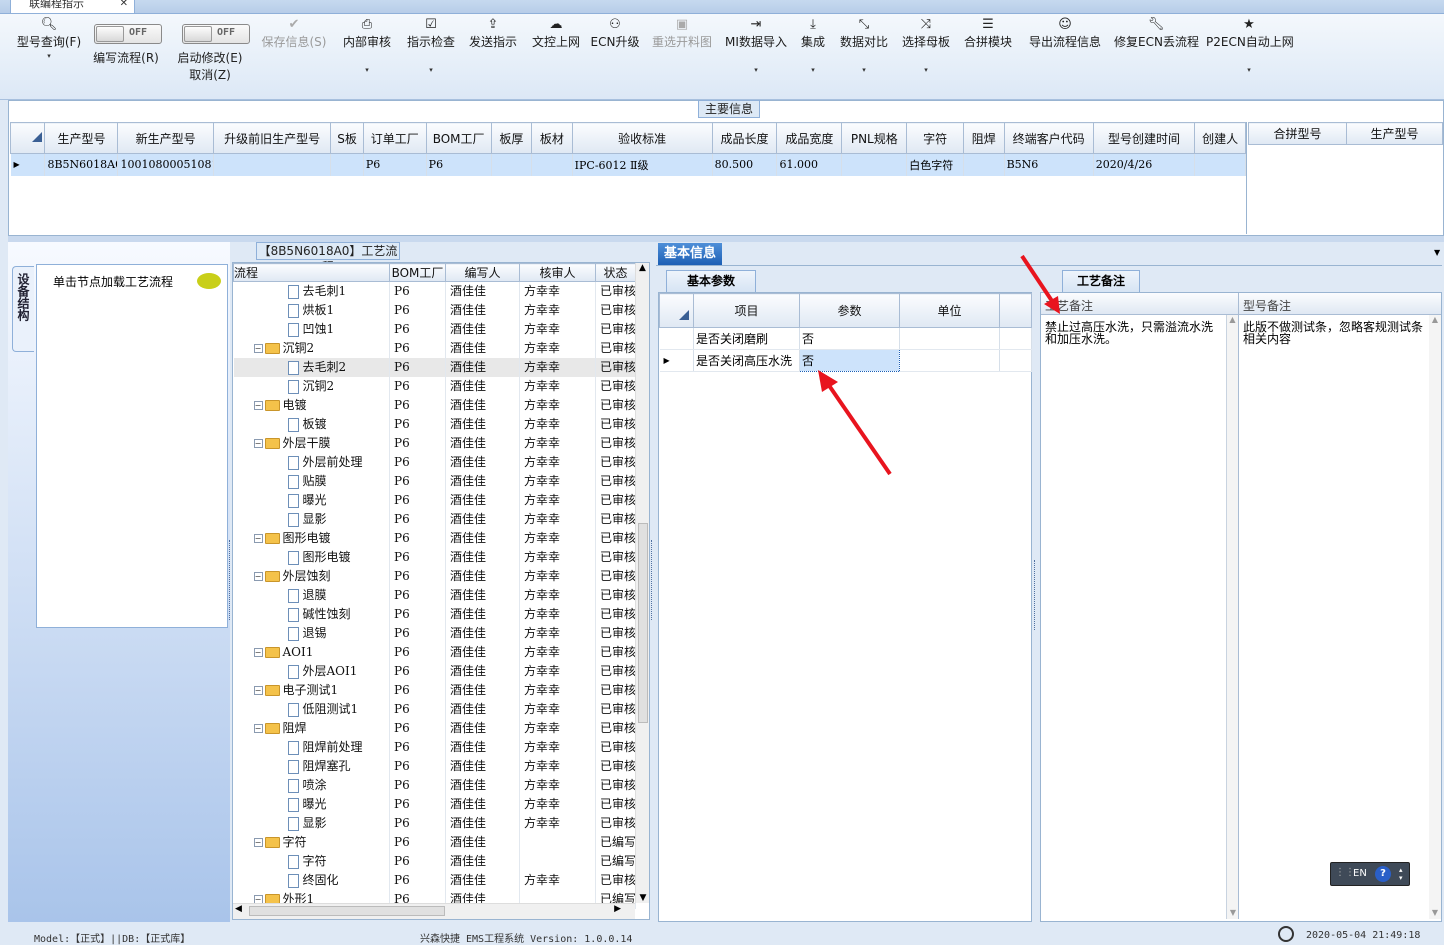 This screenshot has width=1444, height=945. I want to click on mi-import-button: ⇥ MI数据导入 ▾, so click(756, 45).